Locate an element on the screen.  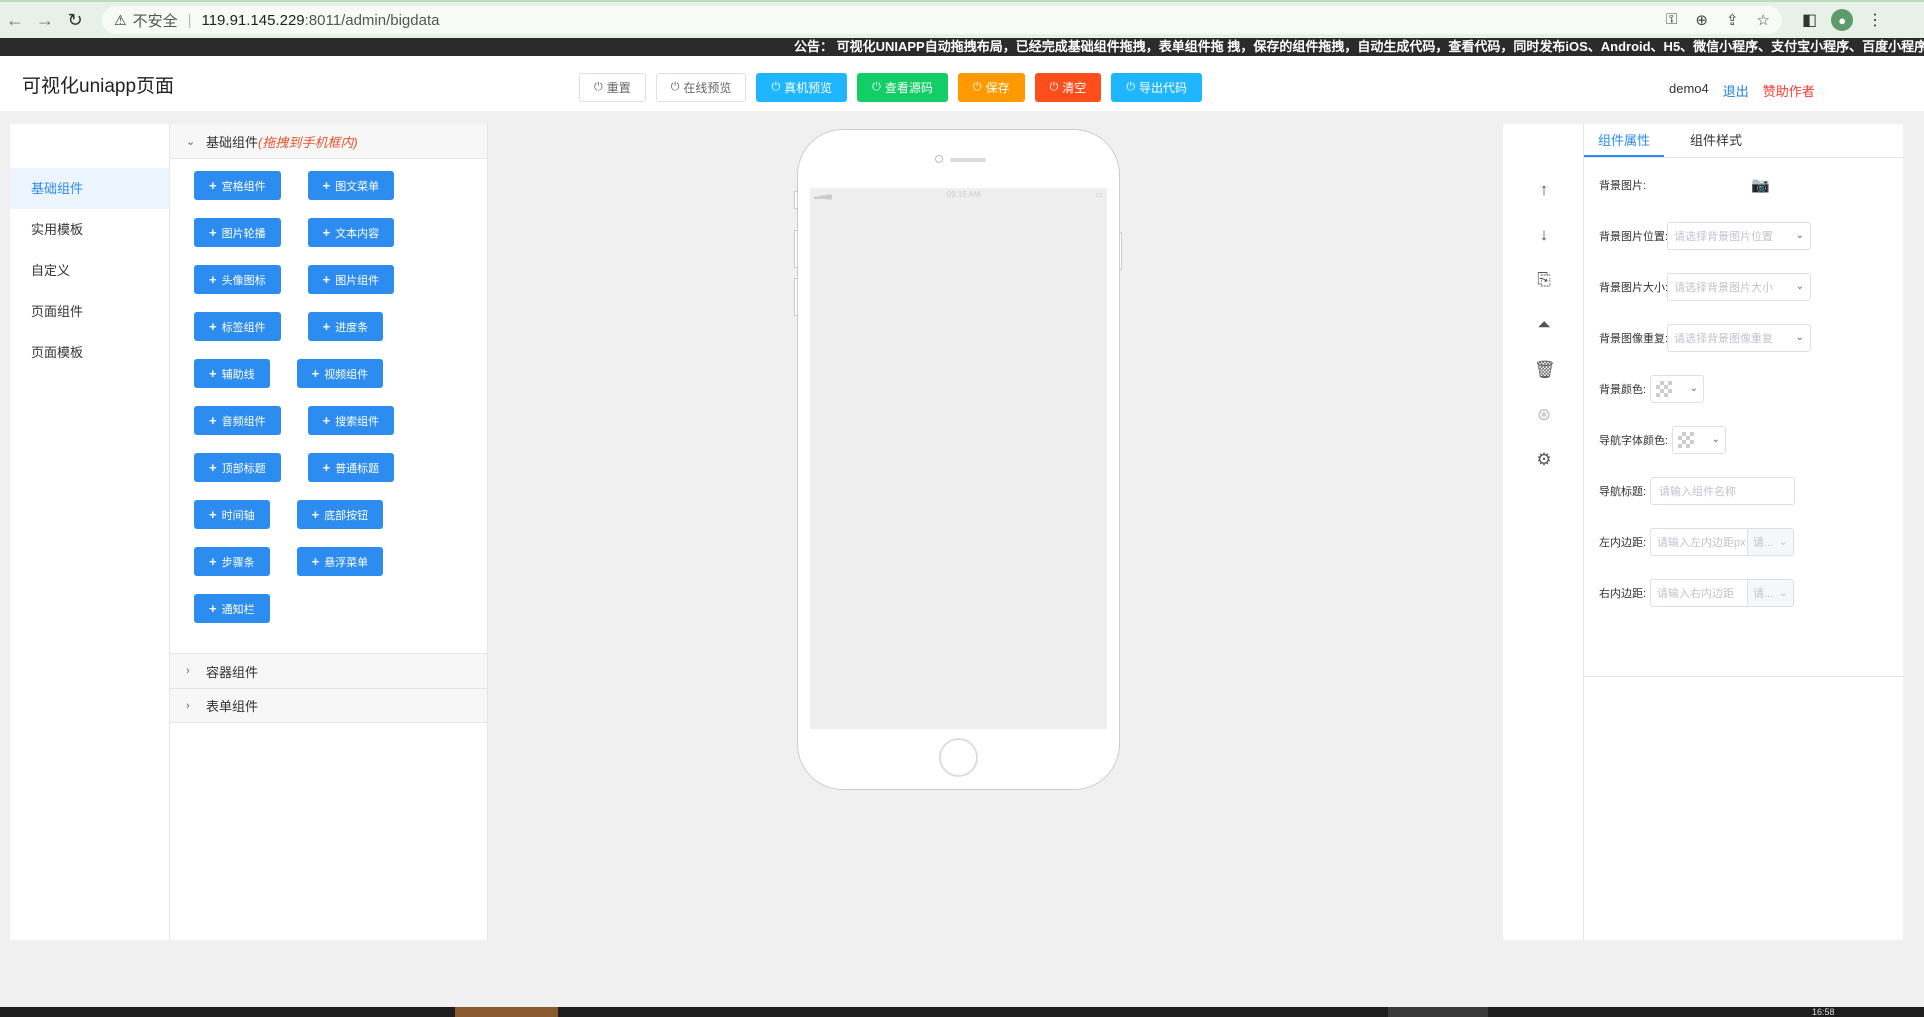
top-icon: ⏶ is located at coordinates (1544, 325).